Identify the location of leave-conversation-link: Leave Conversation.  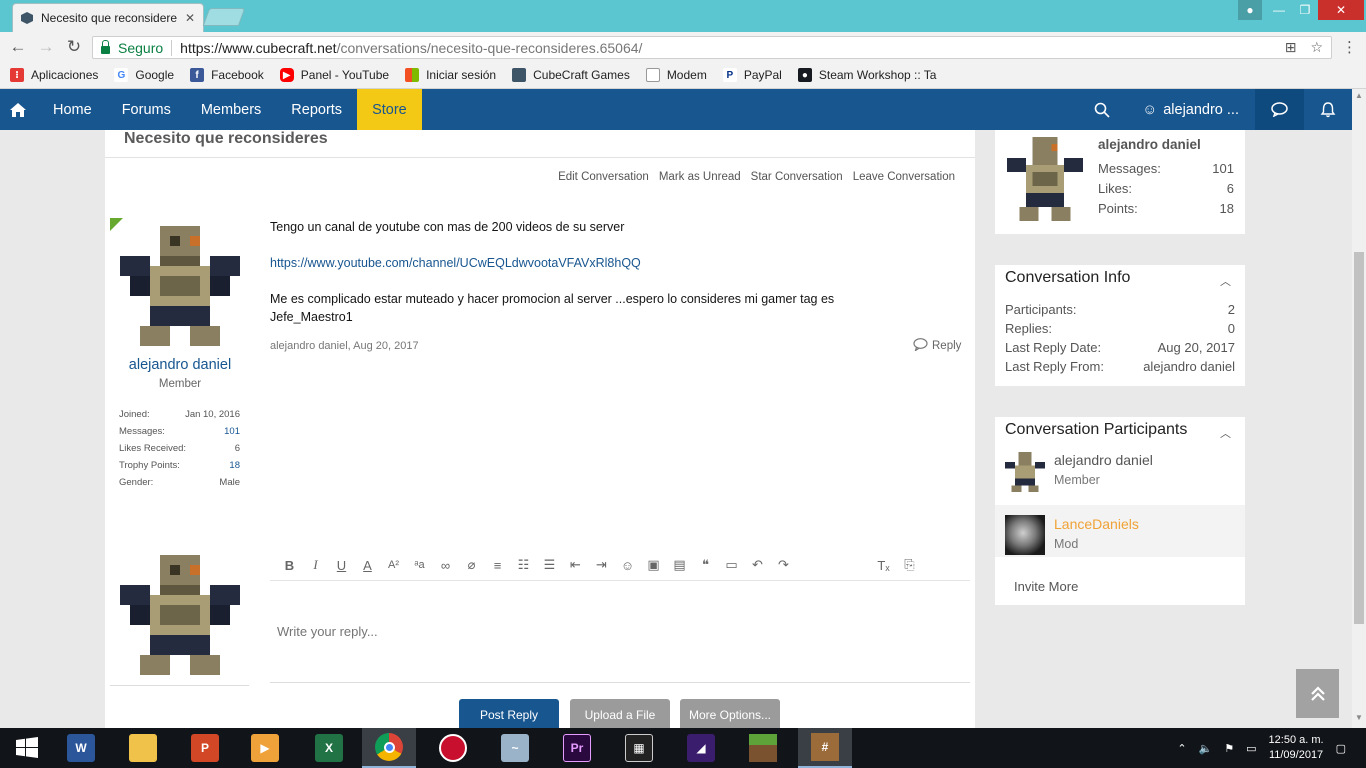
(904, 177).